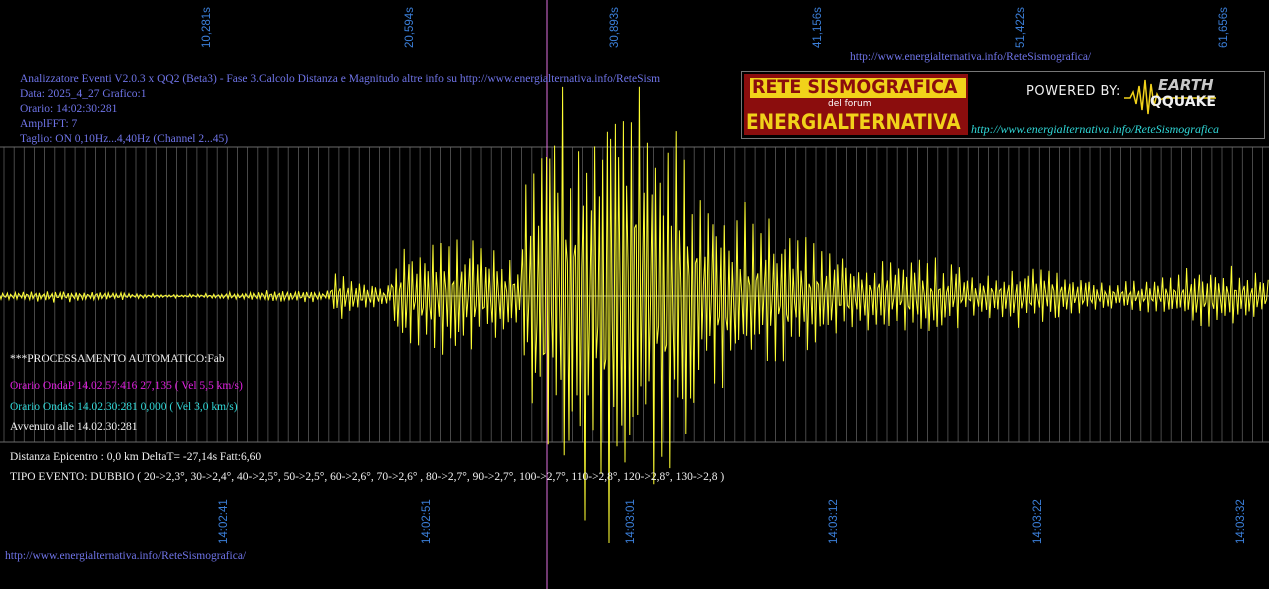 The image size is (1269, 589). Describe the element at coordinates (818, 27) in the screenshot. I see `seconds-tick-label: 41,156s` at that location.